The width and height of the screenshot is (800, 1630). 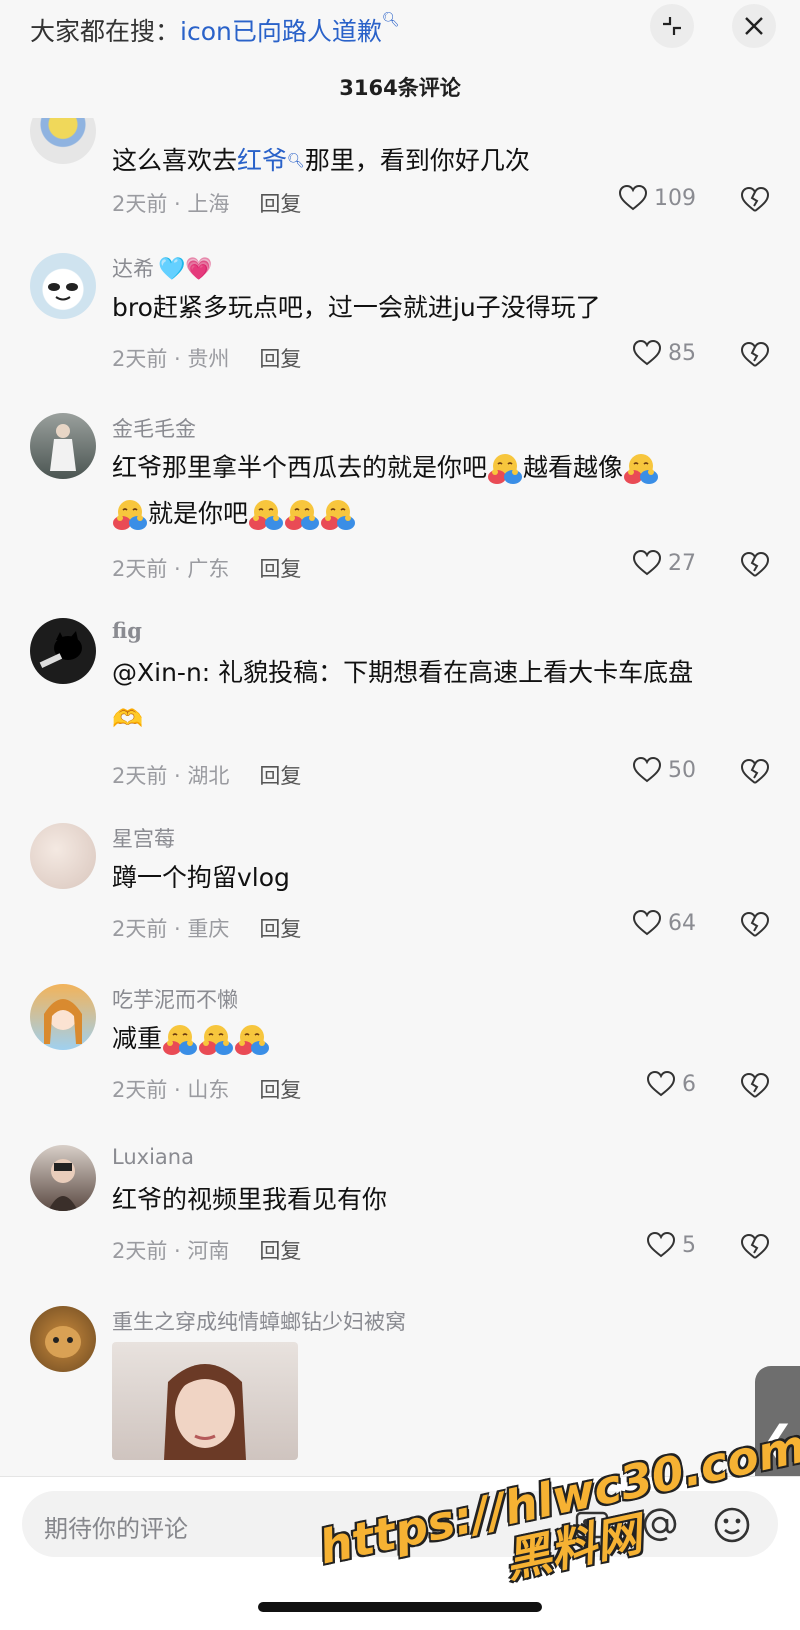 I want to click on comment-meta: 2天前 · 湖北 回复, so click(x=207, y=776).